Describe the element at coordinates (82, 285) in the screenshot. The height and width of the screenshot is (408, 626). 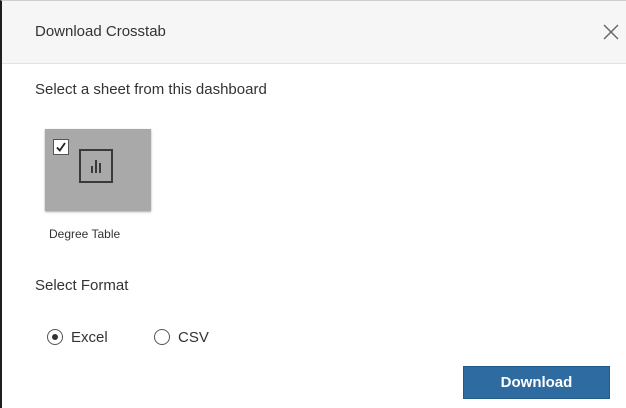
I see `format-selection-label: Select Format` at that location.